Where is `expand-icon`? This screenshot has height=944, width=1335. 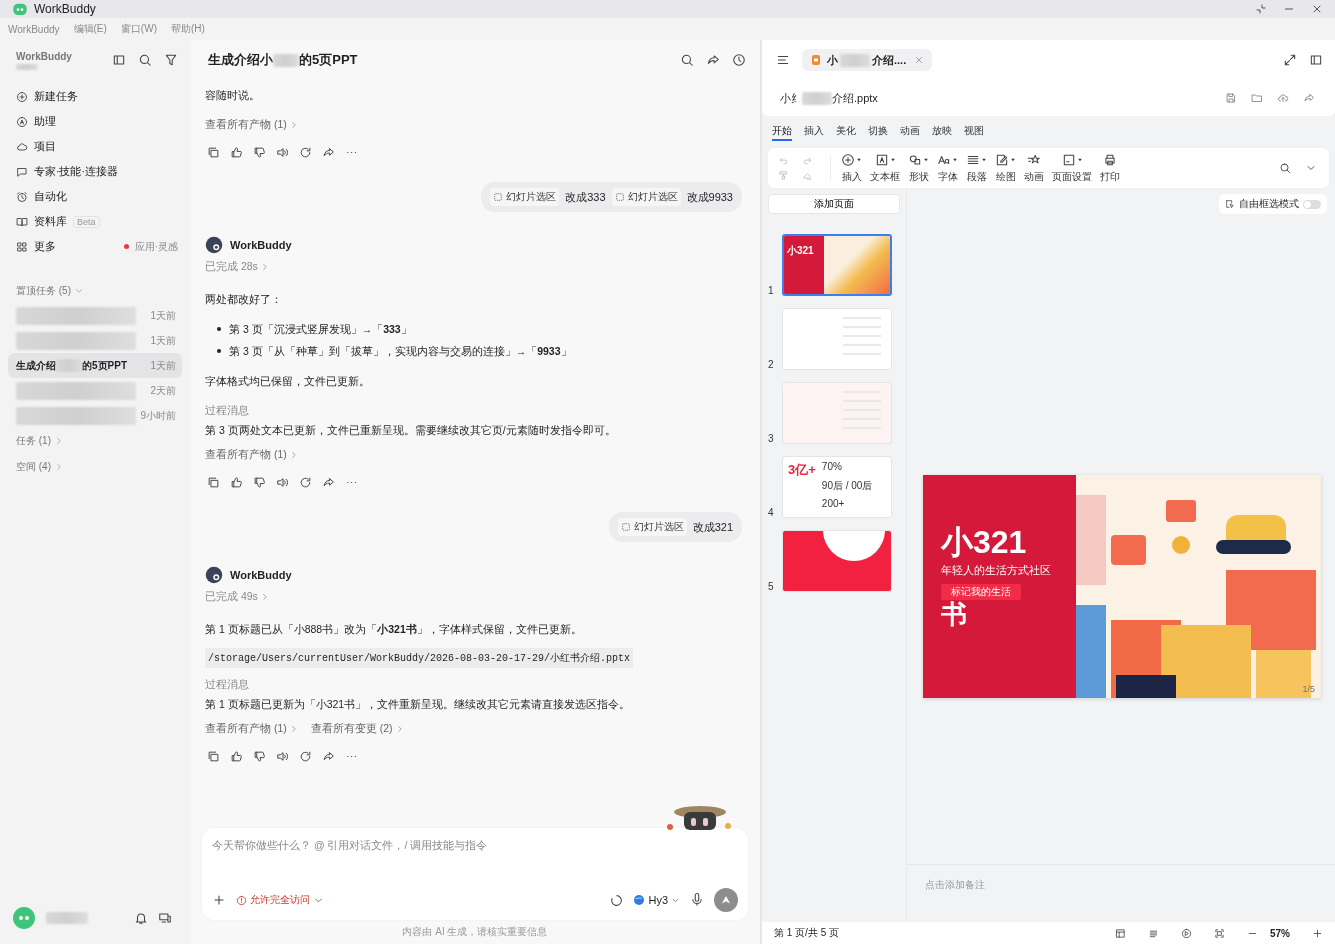 expand-icon is located at coordinates (1290, 60).